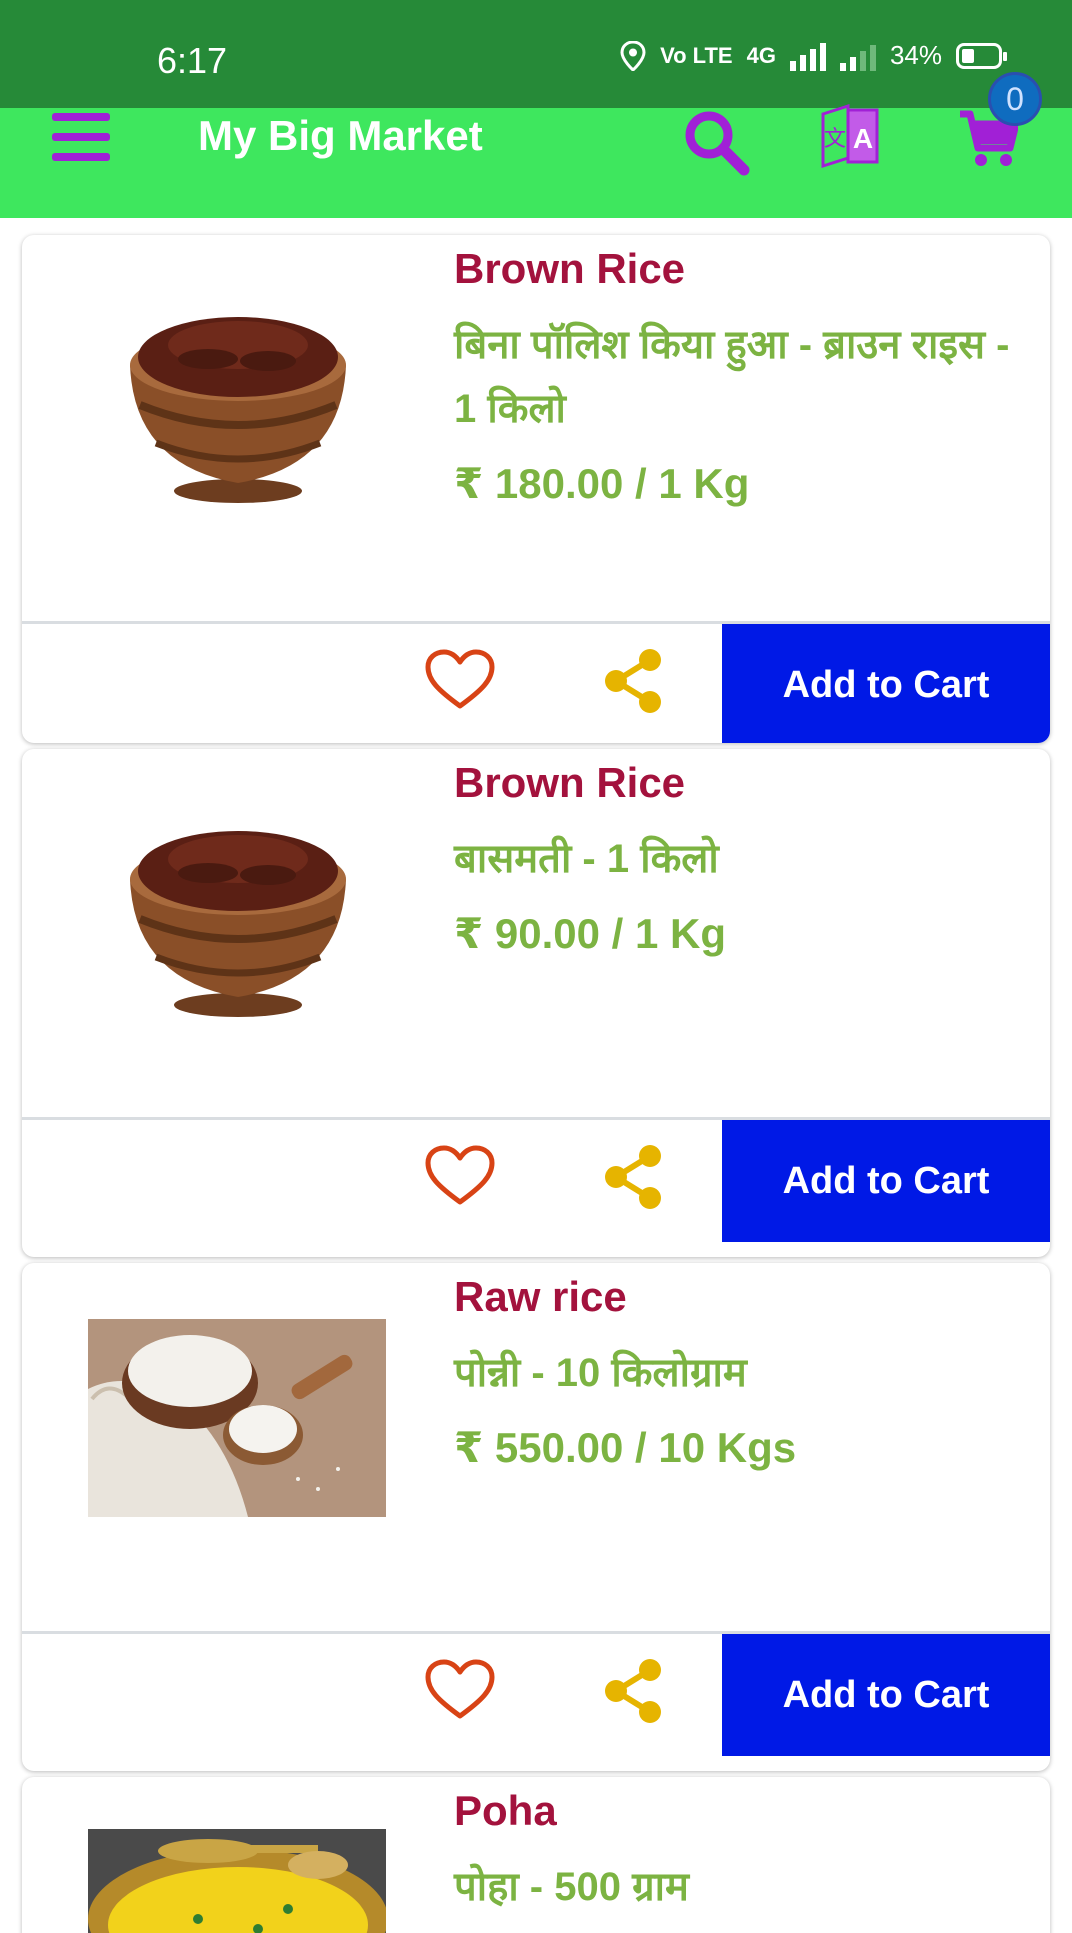  I want to click on network-type-label: 4G, so click(761, 55).